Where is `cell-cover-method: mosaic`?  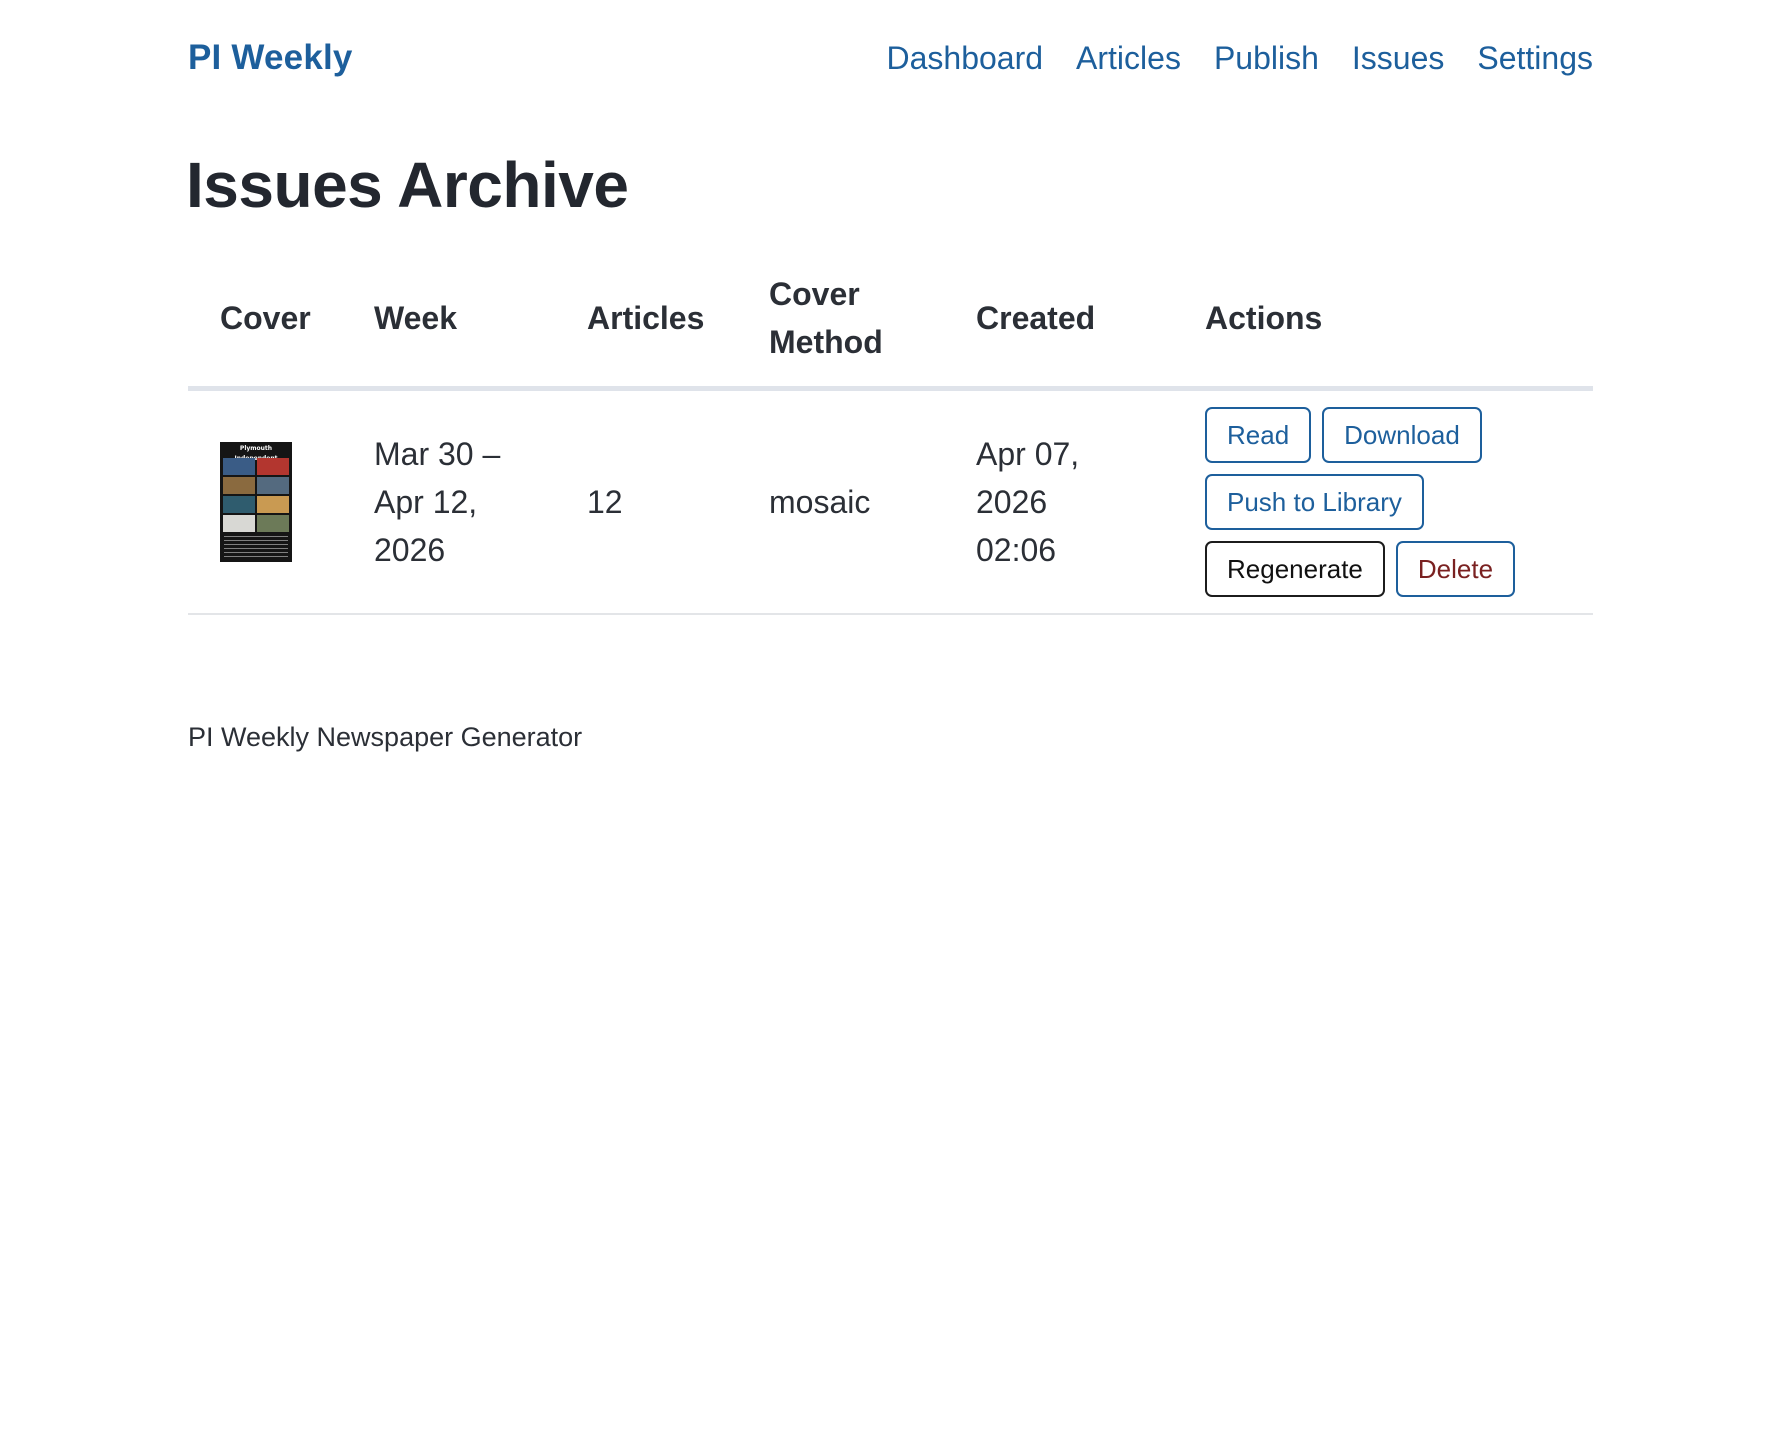
cell-cover-method: mosaic is located at coordinates (872, 501).